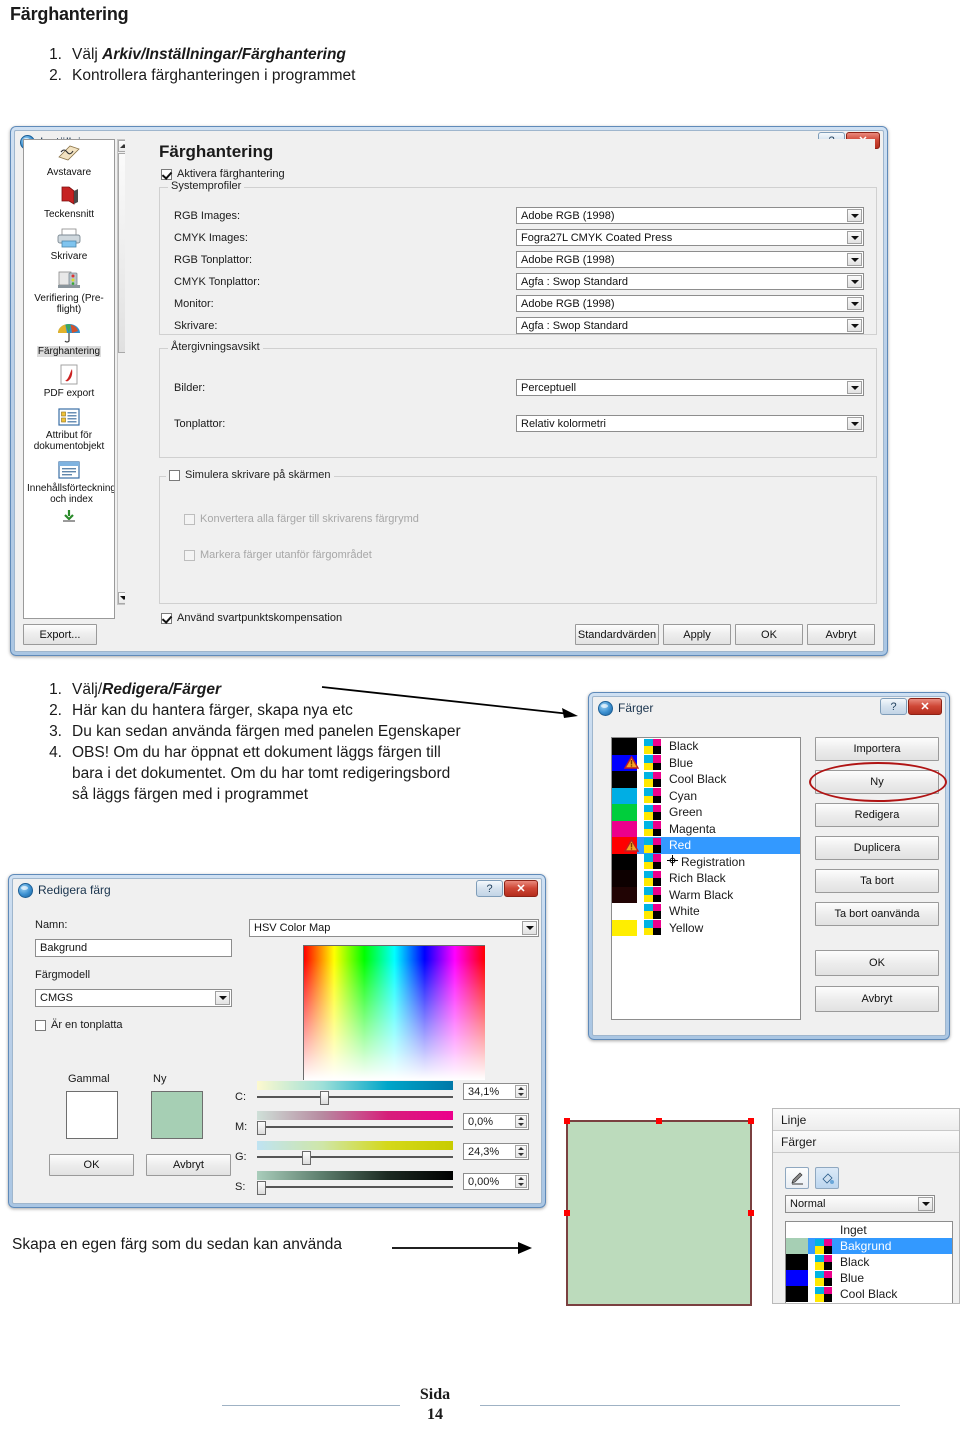 The width and height of the screenshot is (960, 1431). What do you see at coordinates (69, 292) in the screenshot?
I see `sidebar-item-verifiering-pre-flight: Verifiering (Pre-flight)` at bounding box center [69, 292].